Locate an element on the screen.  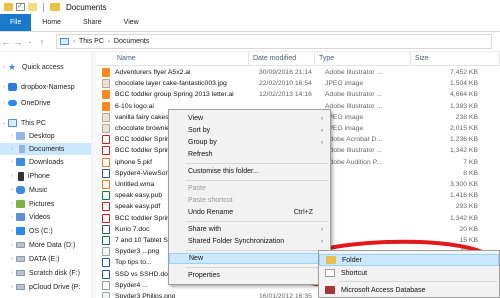
cloud-icon is located at coordinates (12, 103).